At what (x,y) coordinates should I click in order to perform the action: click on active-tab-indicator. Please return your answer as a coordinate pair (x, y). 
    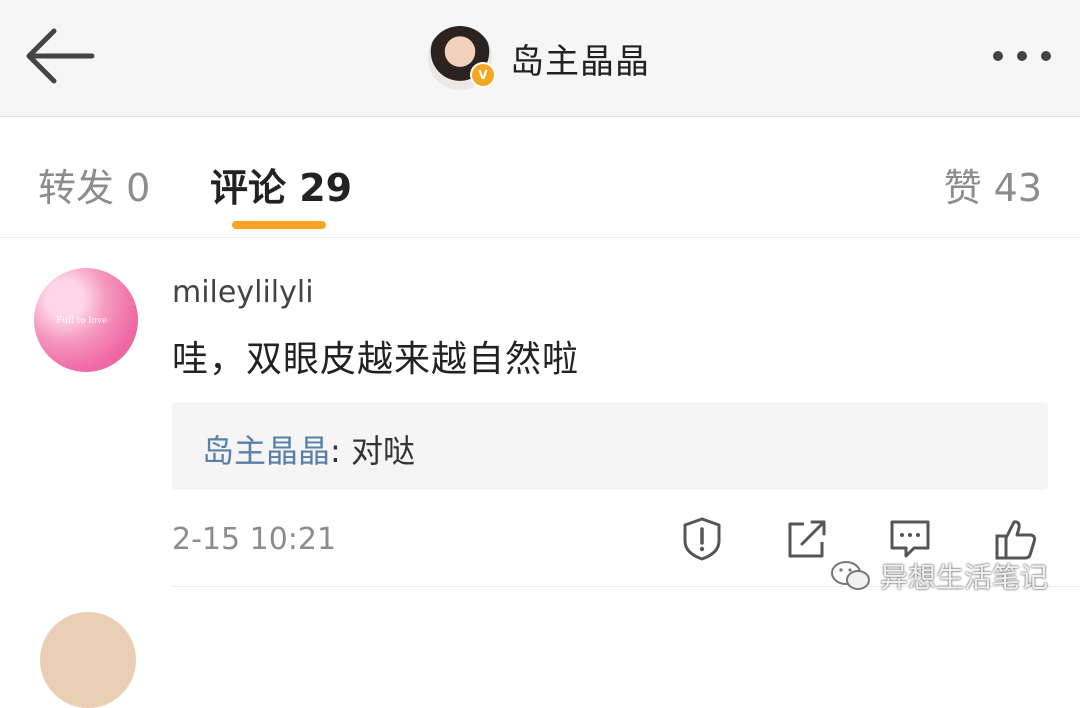
    Looking at the image, I should click on (279, 225).